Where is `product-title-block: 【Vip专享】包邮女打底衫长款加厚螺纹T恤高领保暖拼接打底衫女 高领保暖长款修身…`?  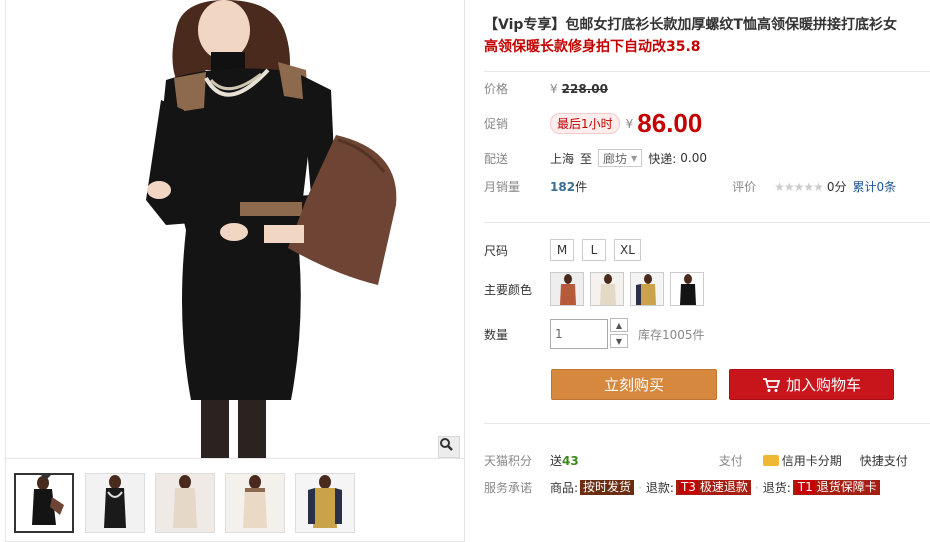 product-title-block: 【Vip专享】包邮女打底衫长款加厚螺纹T恤高领保暖拼接打底衫女 高领保暖长款修身… is located at coordinates (707, 36).